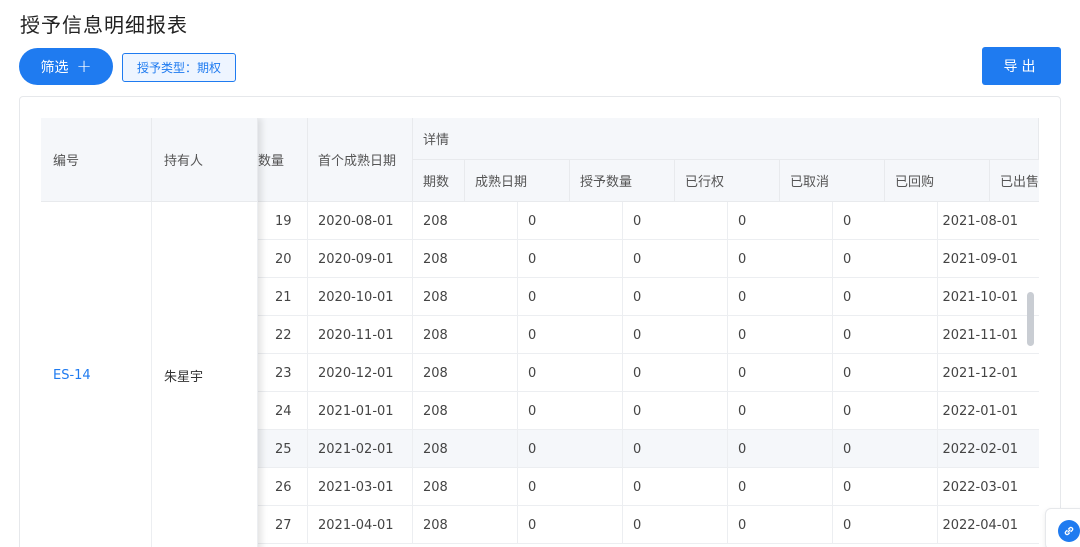 This screenshot has width=1080, height=547. What do you see at coordinates (606, 182) in the screenshot?
I see `header-grant-qty-label: 授予数量` at bounding box center [606, 182].